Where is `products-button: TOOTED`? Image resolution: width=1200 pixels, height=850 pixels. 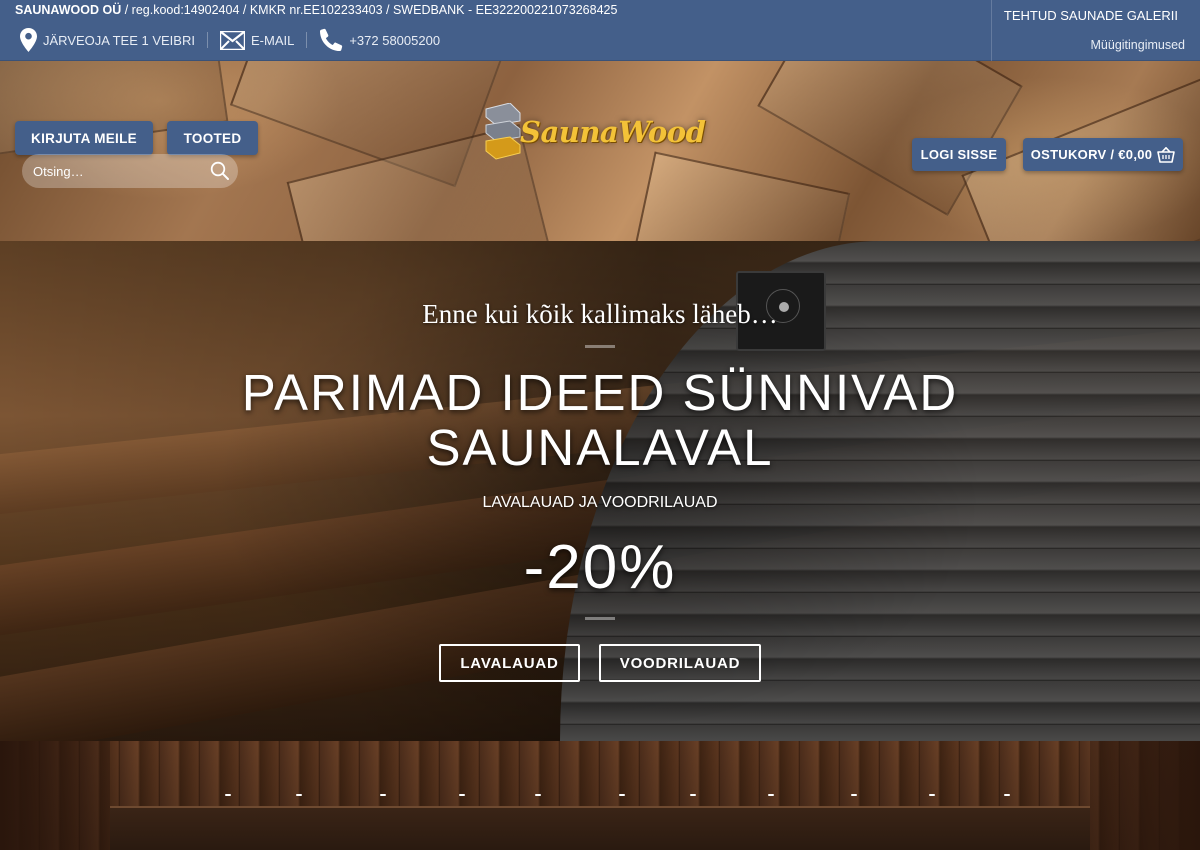
products-button: TOOTED is located at coordinates (212, 138).